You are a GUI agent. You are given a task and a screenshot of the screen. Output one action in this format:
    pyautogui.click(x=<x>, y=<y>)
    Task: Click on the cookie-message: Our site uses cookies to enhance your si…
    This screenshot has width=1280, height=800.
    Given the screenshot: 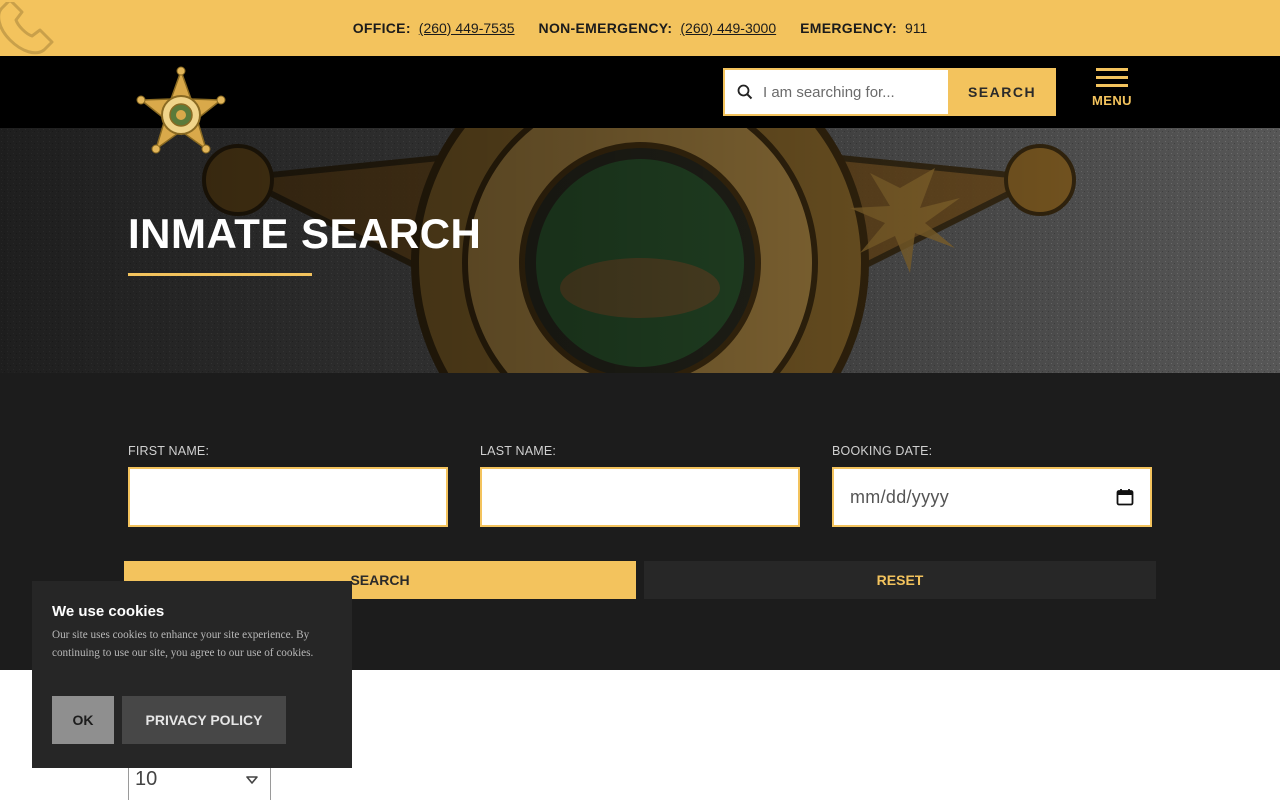 What is the action you would take?
    pyautogui.click(x=183, y=644)
    